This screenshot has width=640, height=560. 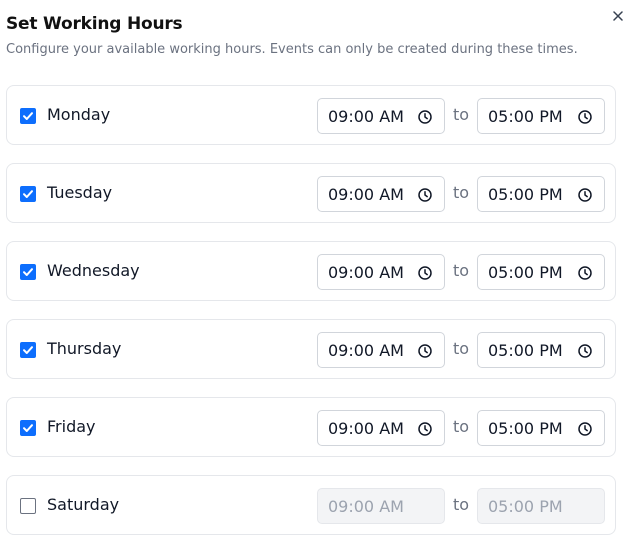 I want to click on day-checkbox-thursday, so click(x=28, y=350).